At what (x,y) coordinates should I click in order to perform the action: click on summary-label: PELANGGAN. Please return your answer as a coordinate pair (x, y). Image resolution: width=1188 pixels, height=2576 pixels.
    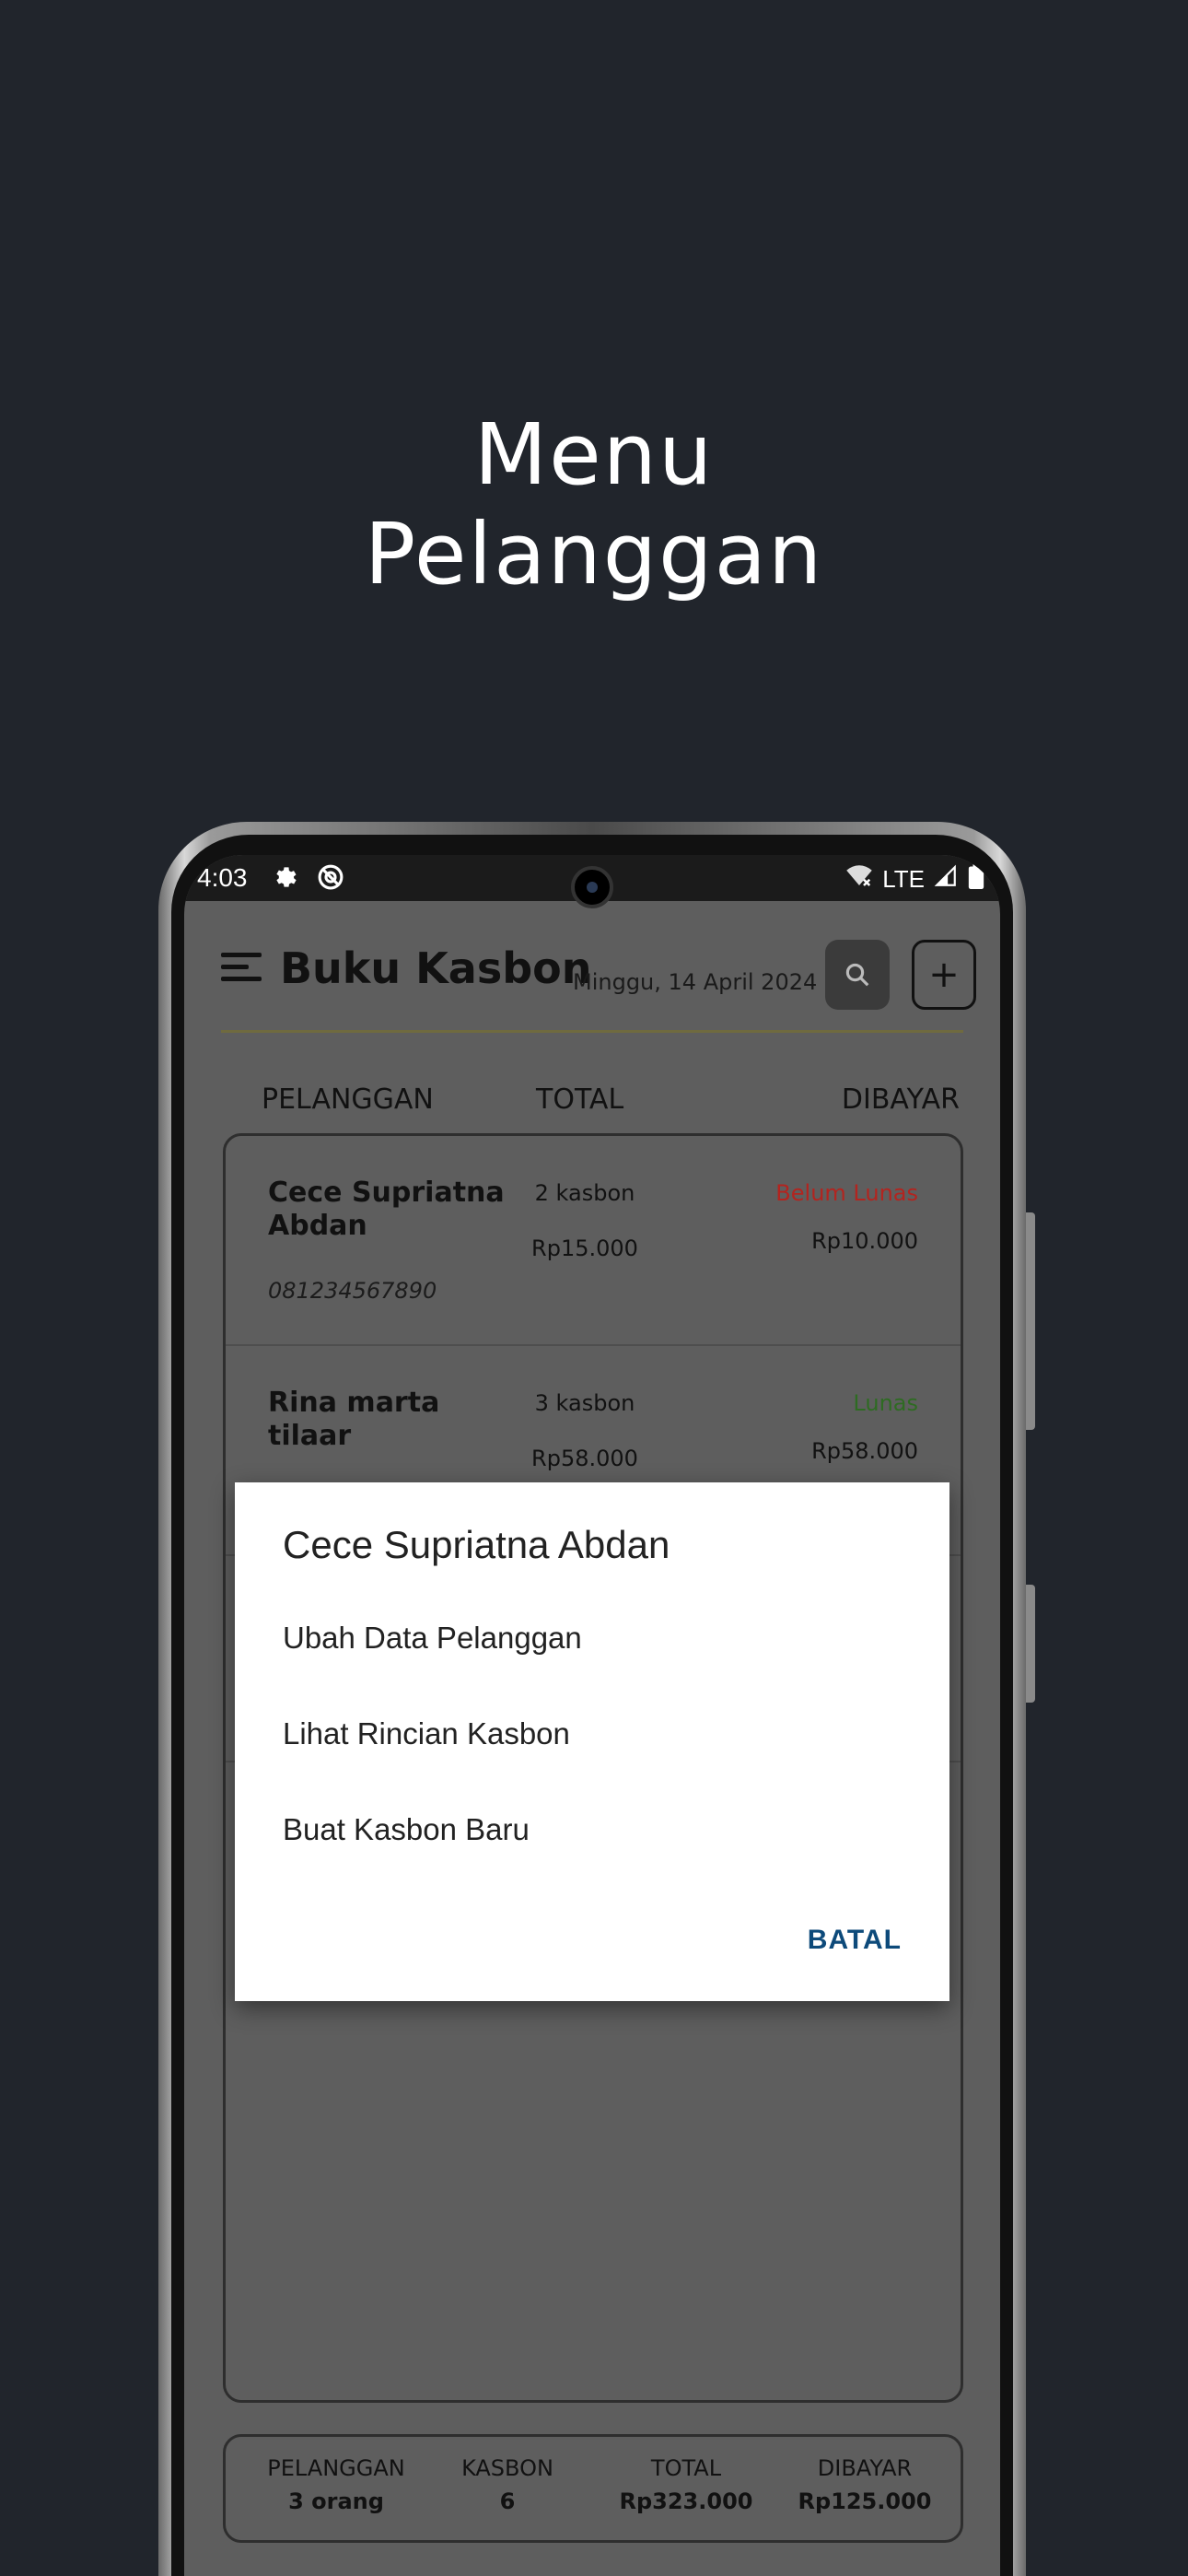
    Looking at the image, I should click on (336, 2468).